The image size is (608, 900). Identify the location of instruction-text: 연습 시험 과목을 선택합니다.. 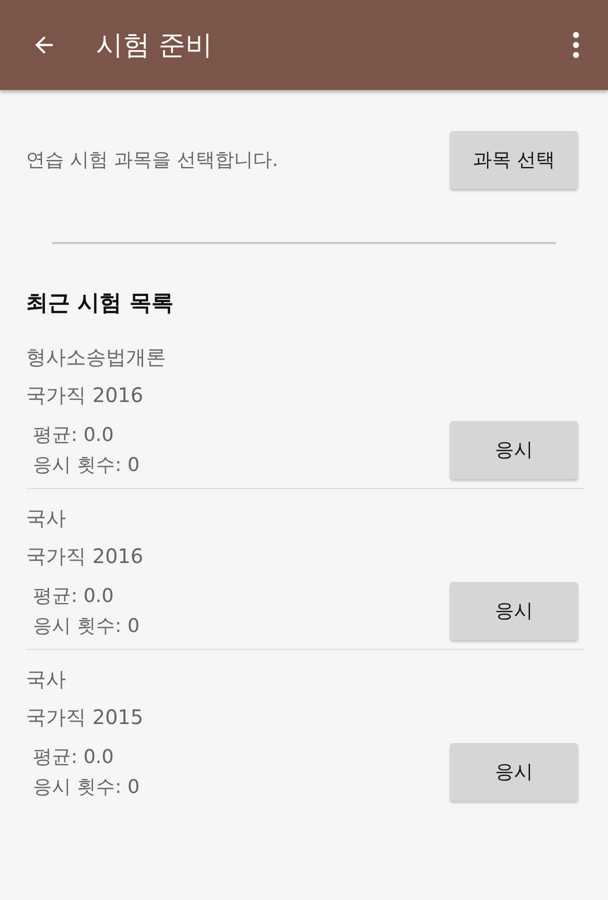
(152, 160).